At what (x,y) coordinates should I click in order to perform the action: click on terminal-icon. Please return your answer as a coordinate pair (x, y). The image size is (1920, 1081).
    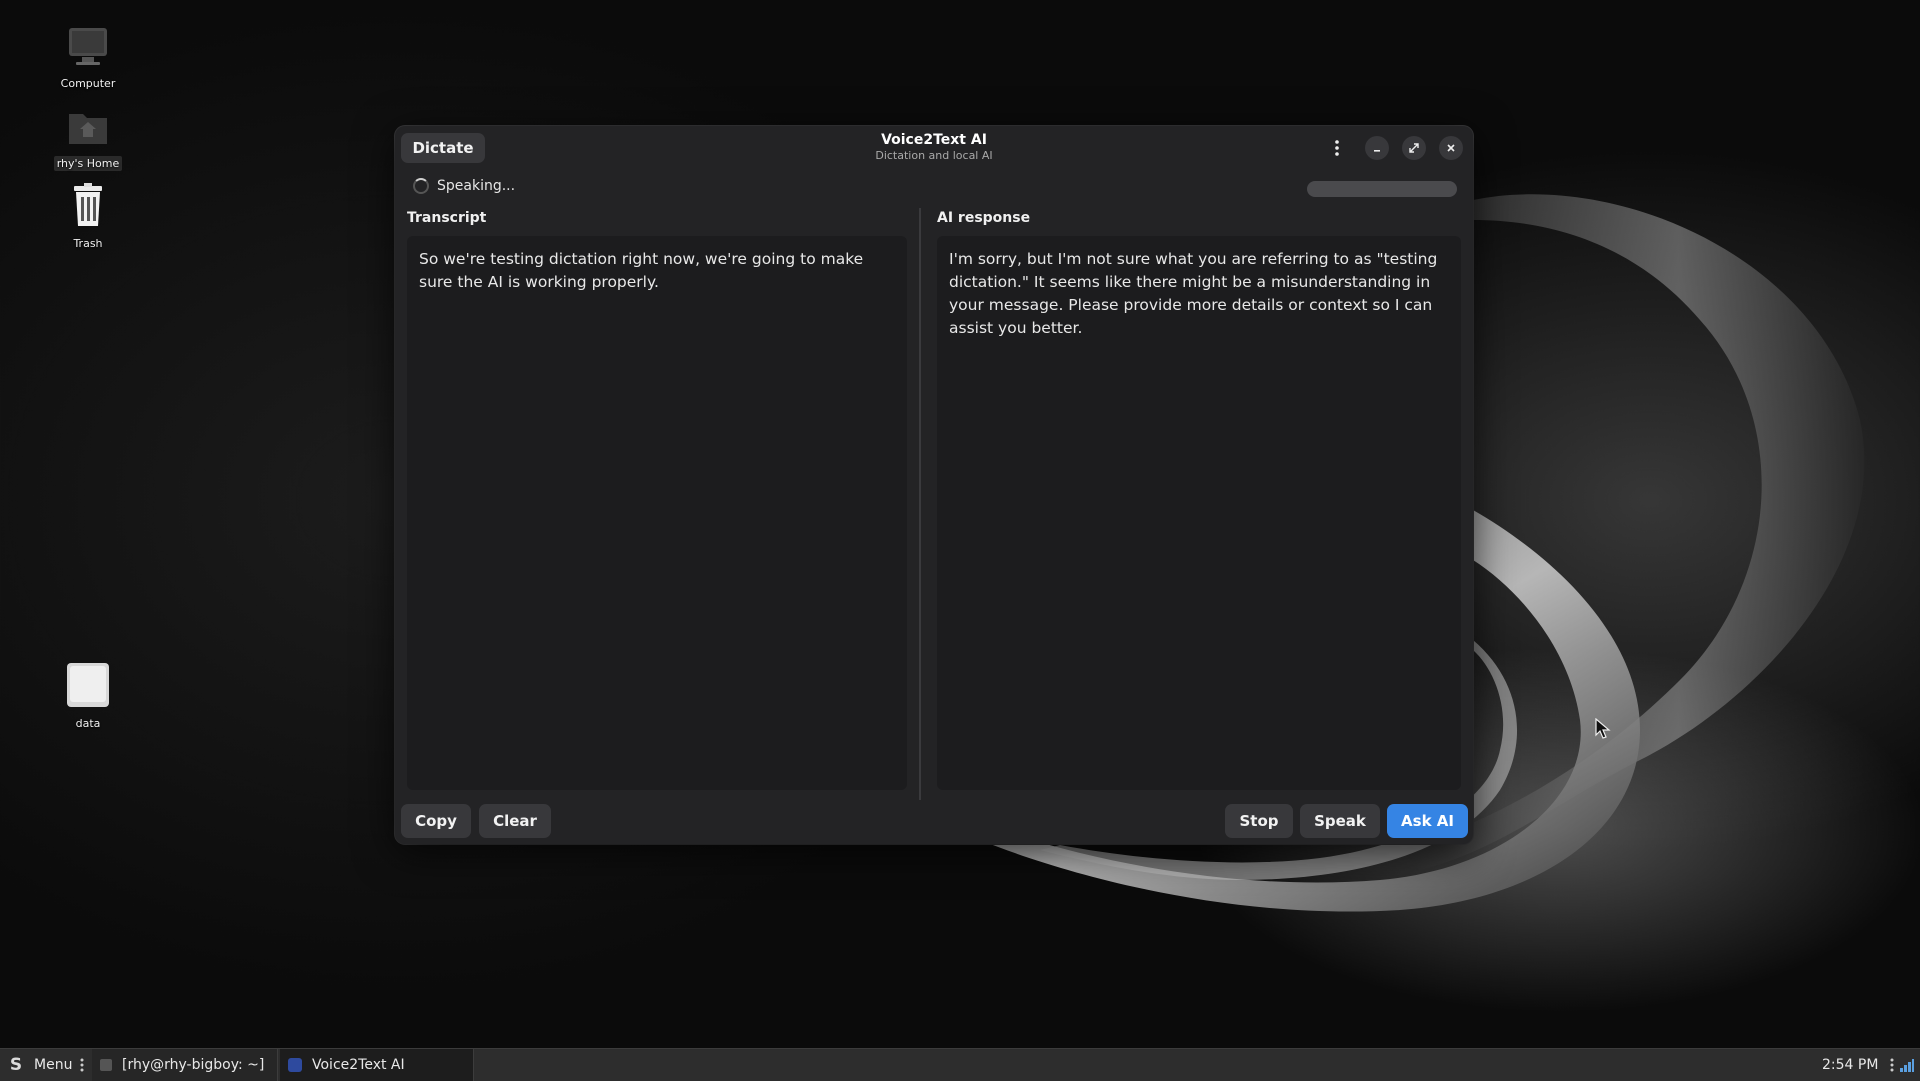
    Looking at the image, I should click on (106, 1065).